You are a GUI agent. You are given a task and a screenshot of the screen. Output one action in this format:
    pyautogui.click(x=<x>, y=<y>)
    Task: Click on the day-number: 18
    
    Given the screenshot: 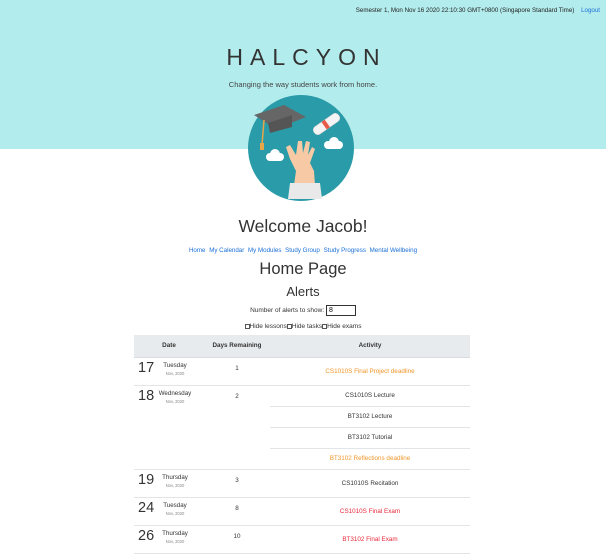 What is the action you would take?
    pyautogui.click(x=146, y=395)
    